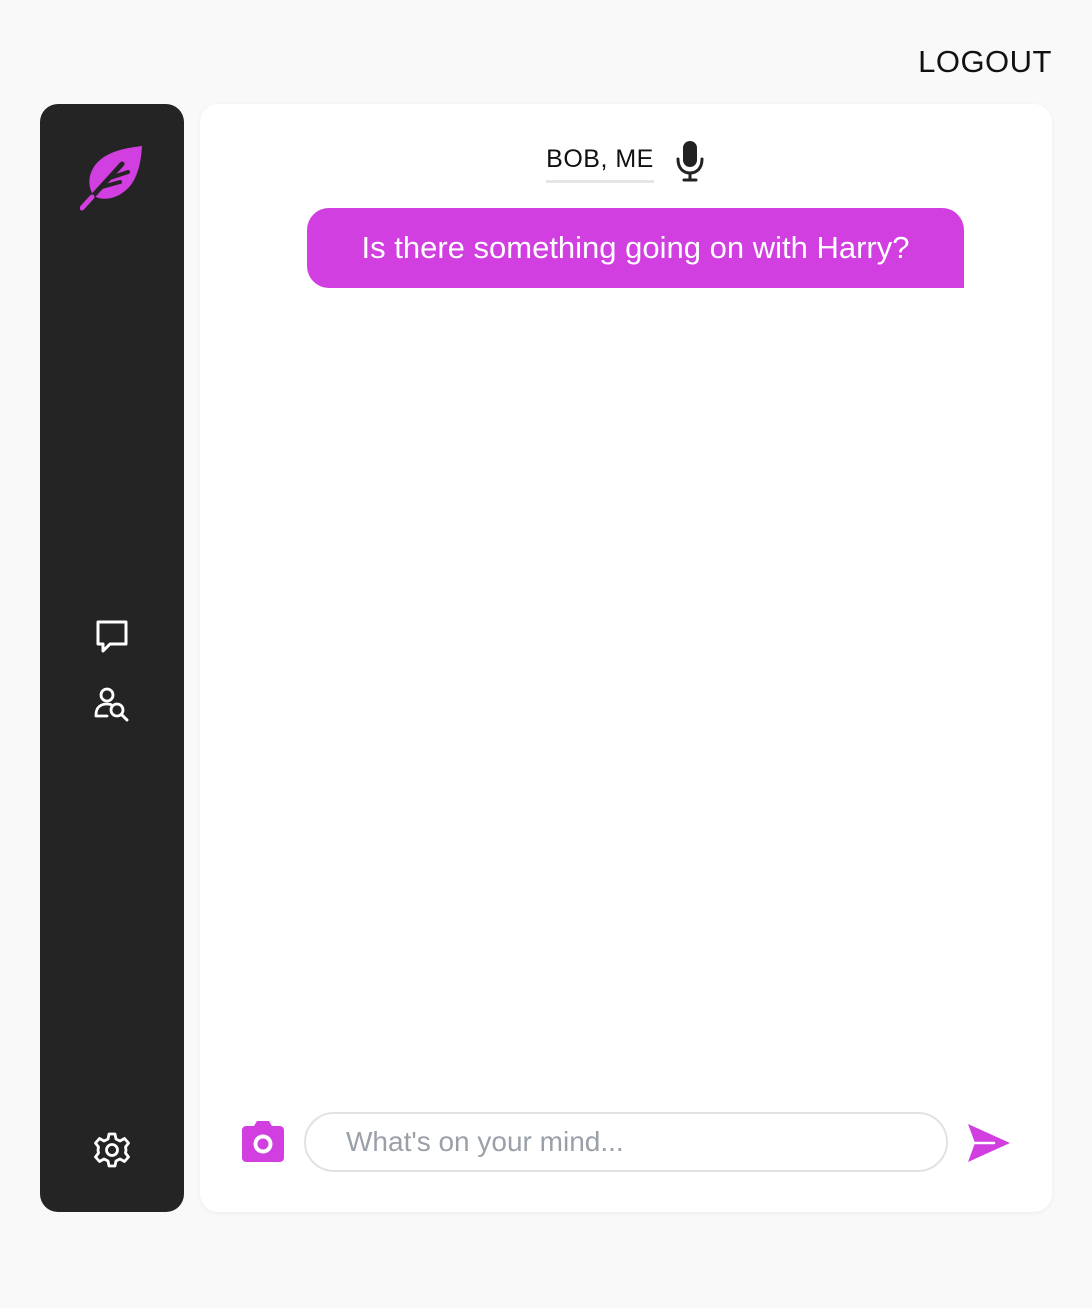  I want to click on chat-participants: BOB, ME, so click(600, 162).